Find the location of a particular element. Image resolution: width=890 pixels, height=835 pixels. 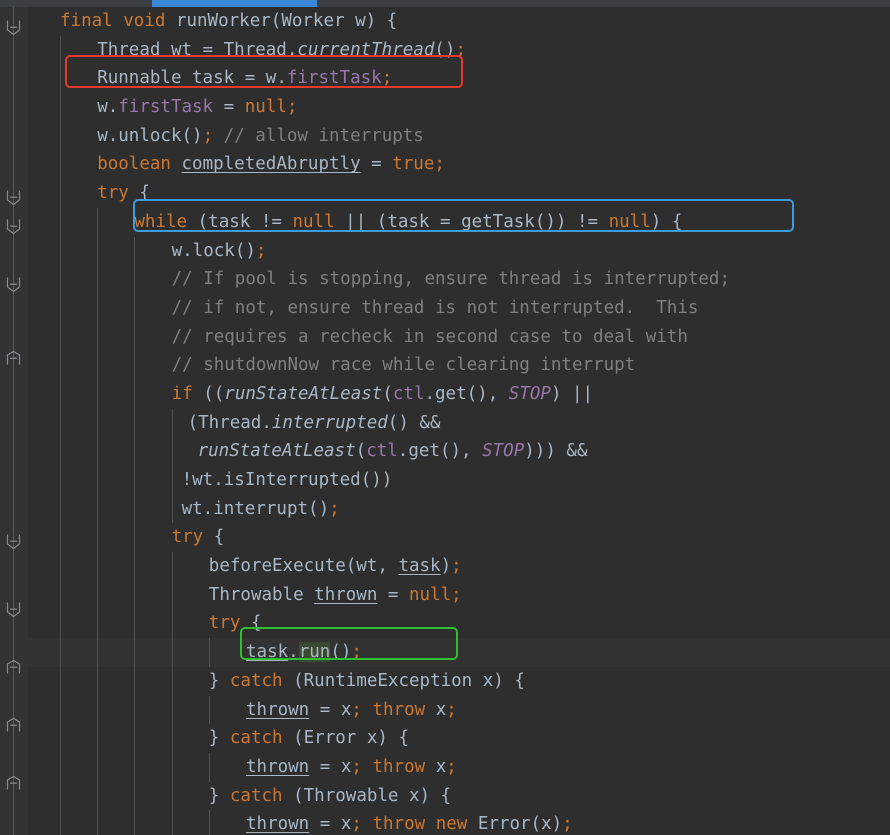

token-punc: ) is located at coordinates (446, 566).